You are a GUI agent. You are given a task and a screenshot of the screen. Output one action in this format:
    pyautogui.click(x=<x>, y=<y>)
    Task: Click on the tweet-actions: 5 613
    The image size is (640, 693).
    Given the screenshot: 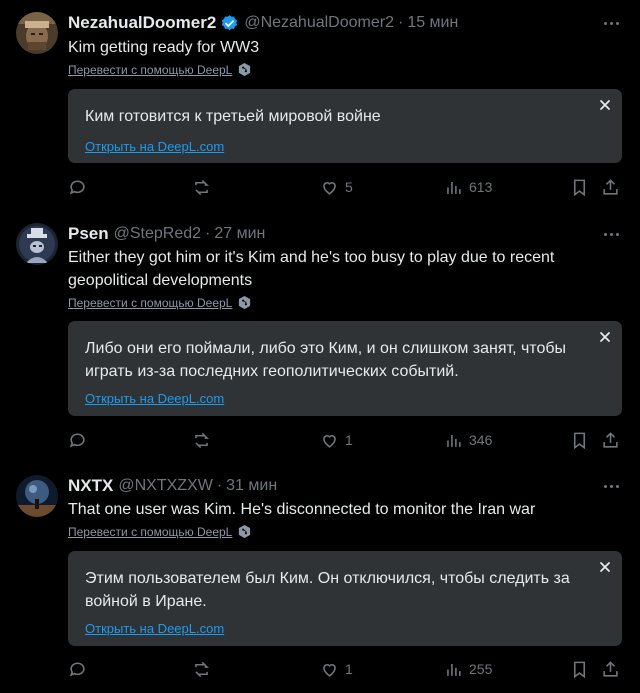 What is the action you would take?
    pyautogui.click(x=346, y=188)
    